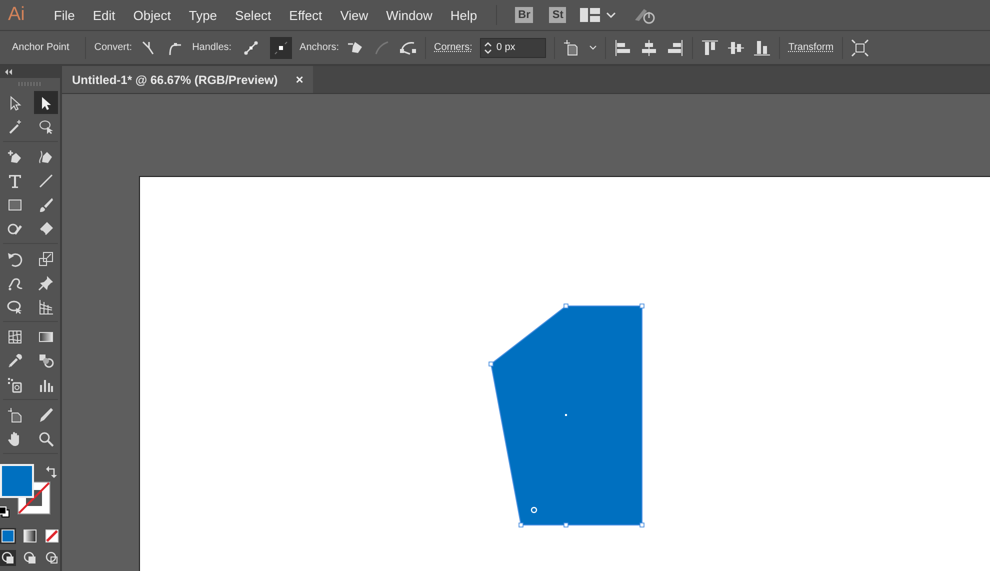 The height and width of the screenshot is (571, 990). Describe the element at coordinates (46, 258) in the screenshot. I see `scale-icon` at that location.